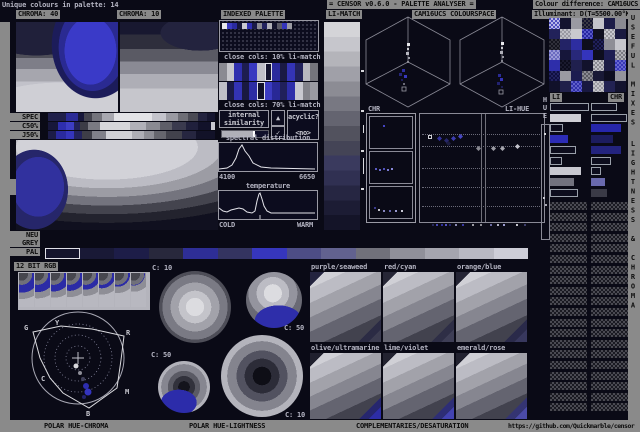  Describe the element at coordinates (586, 4) in the screenshot. I see `colour-difference-setting: Colour difference: CAM16UCS` at that location.